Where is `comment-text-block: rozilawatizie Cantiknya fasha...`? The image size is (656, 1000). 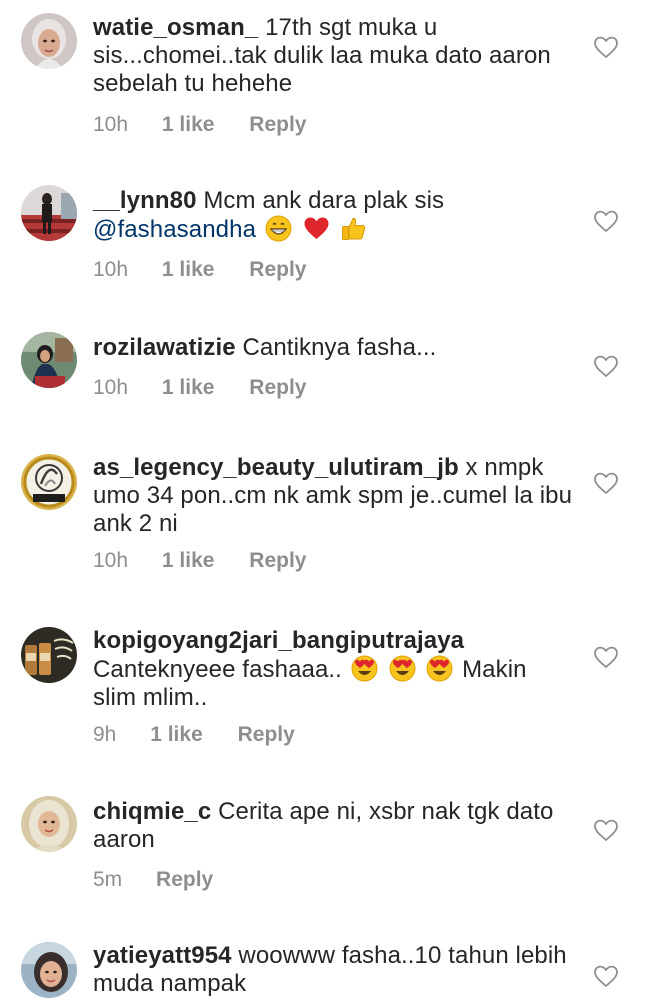 comment-text-block: rozilawatizie Cantiknya fasha... is located at coordinates (333, 348).